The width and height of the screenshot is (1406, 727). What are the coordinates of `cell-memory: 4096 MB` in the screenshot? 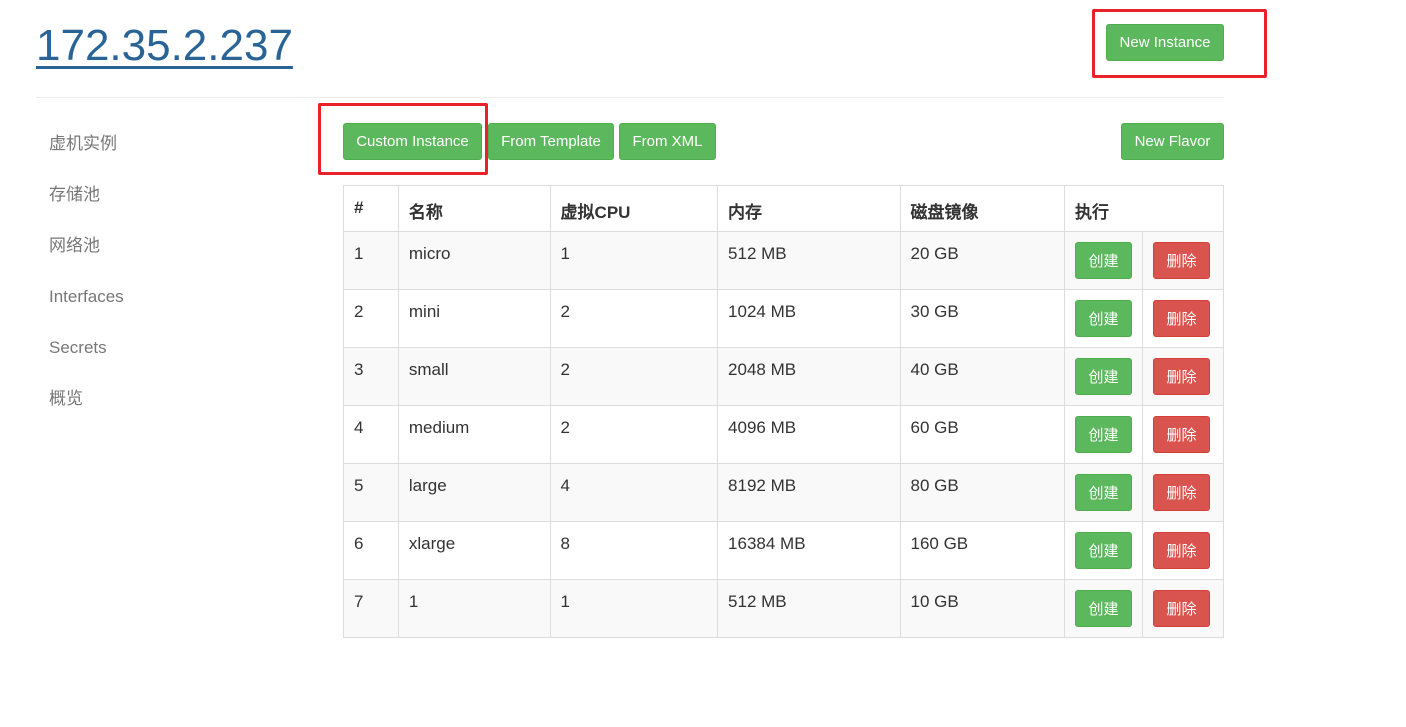 It's located at (809, 434).